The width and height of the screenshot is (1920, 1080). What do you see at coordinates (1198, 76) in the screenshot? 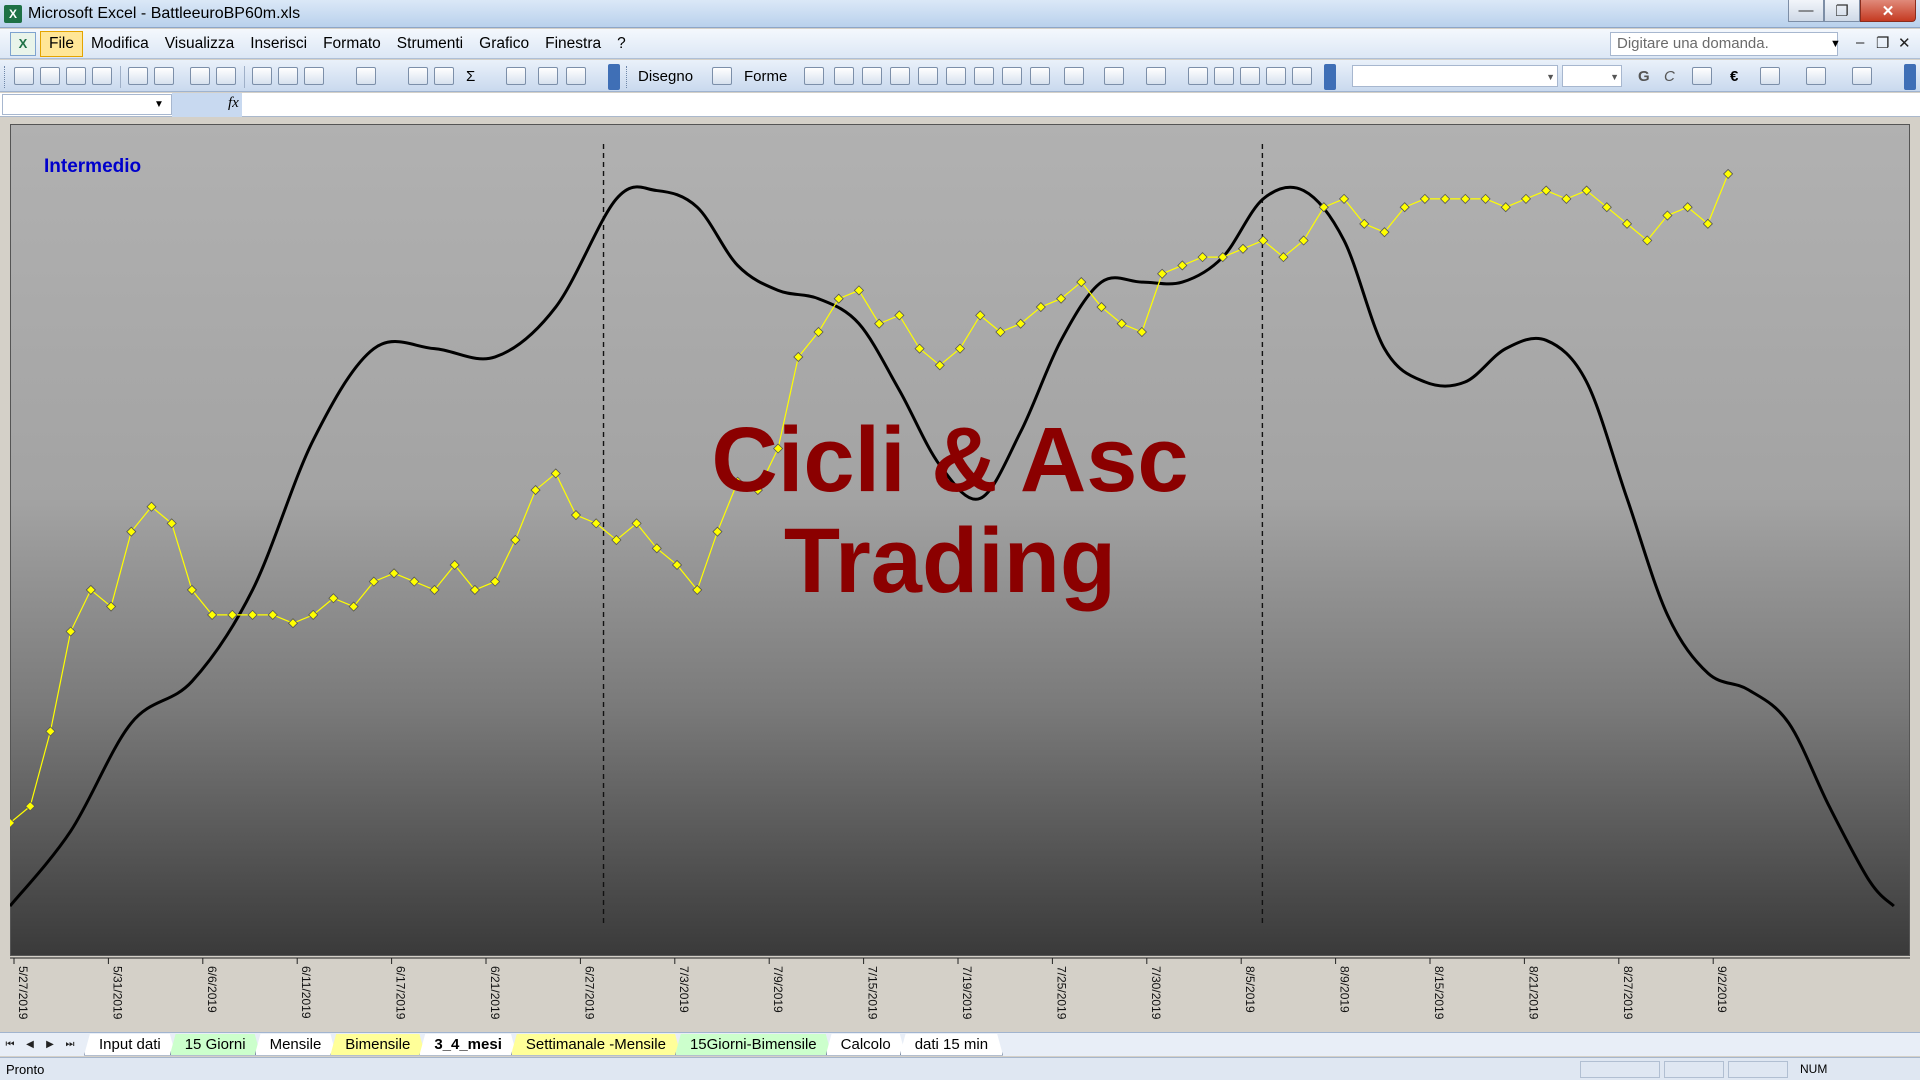
I see `line-style-icon` at bounding box center [1198, 76].